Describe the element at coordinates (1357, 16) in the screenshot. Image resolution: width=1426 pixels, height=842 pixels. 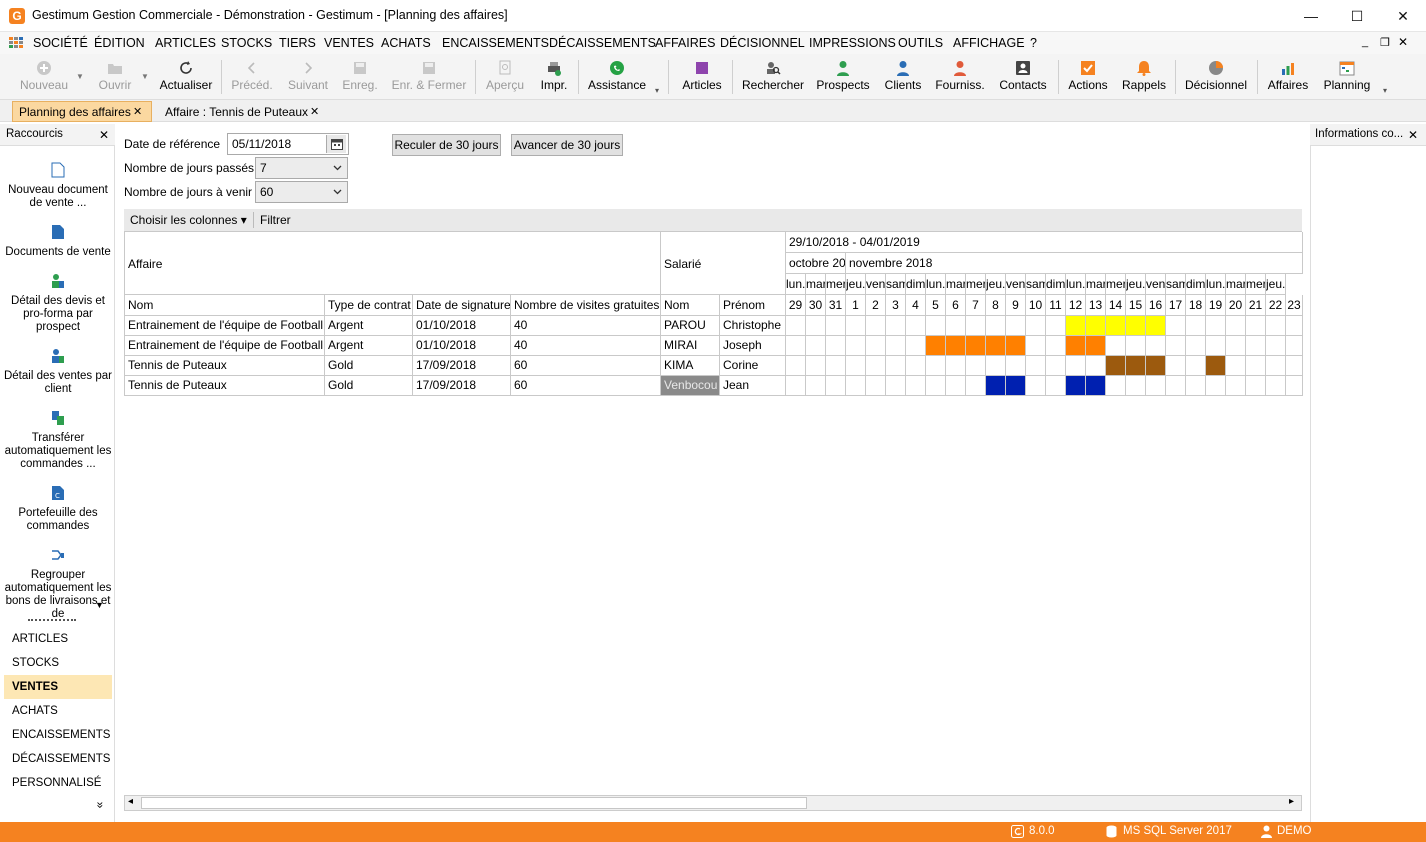
I see `maximize-button: ☐` at that location.